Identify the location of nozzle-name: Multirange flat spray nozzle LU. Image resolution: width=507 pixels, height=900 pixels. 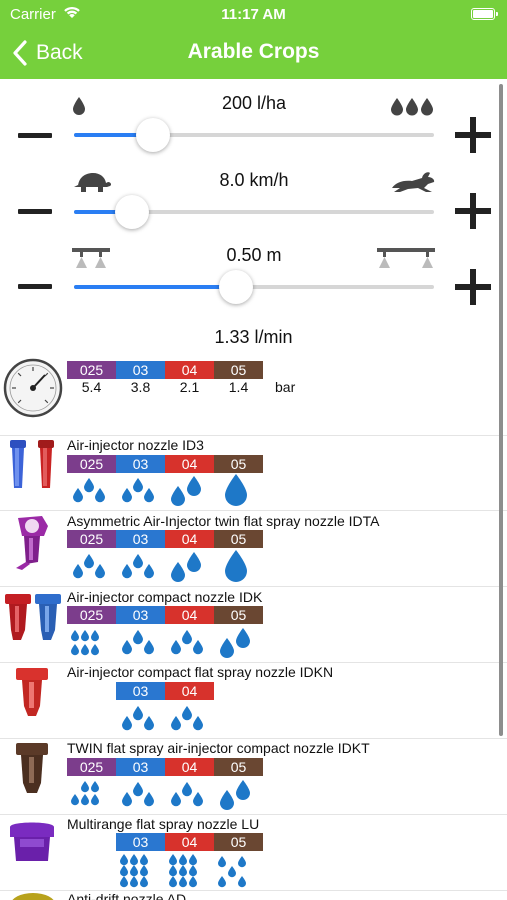
(163, 824).